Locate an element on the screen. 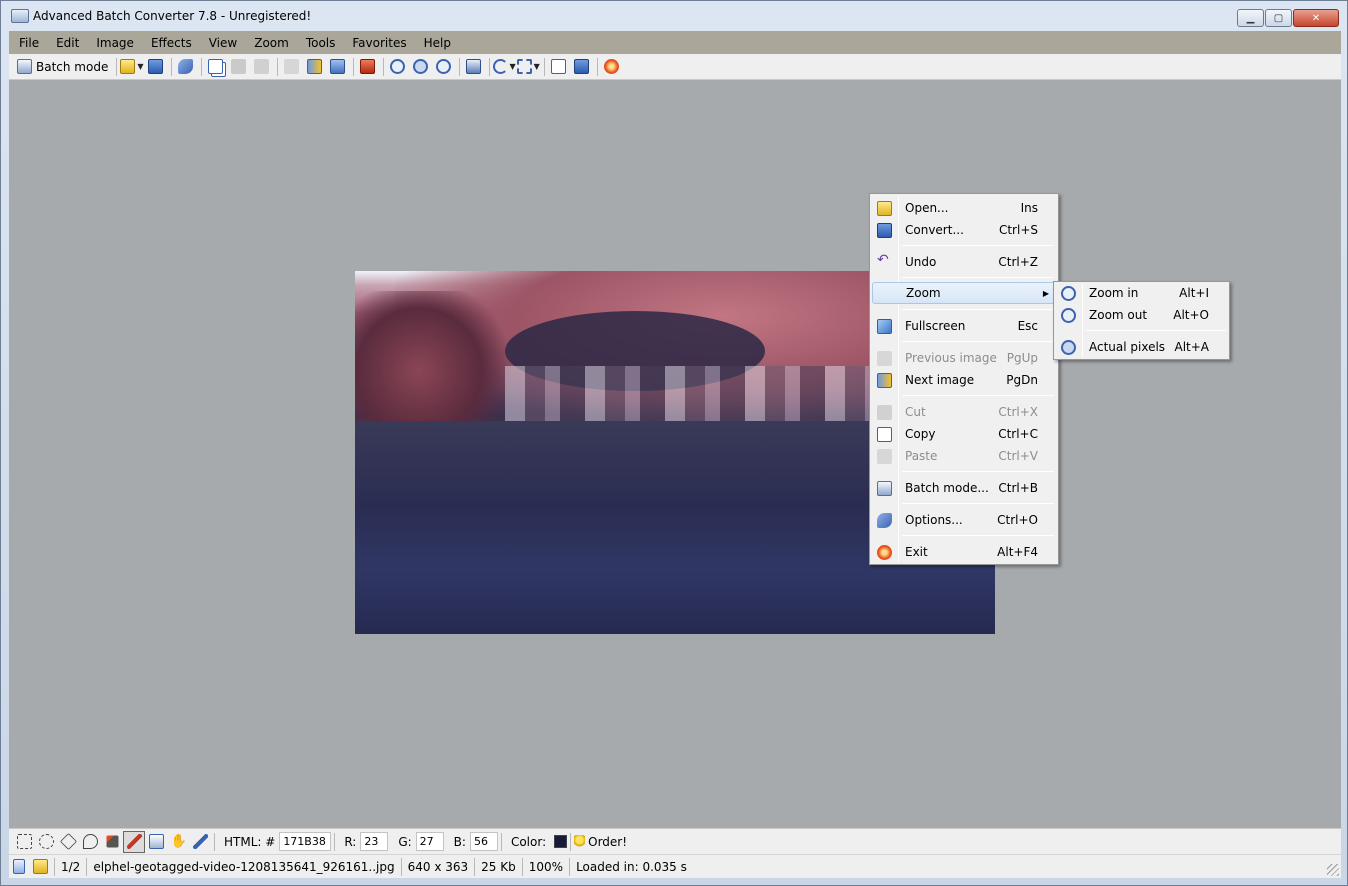 The height and width of the screenshot is (886, 1348). fit-button: ▼ is located at coordinates (528, 67).